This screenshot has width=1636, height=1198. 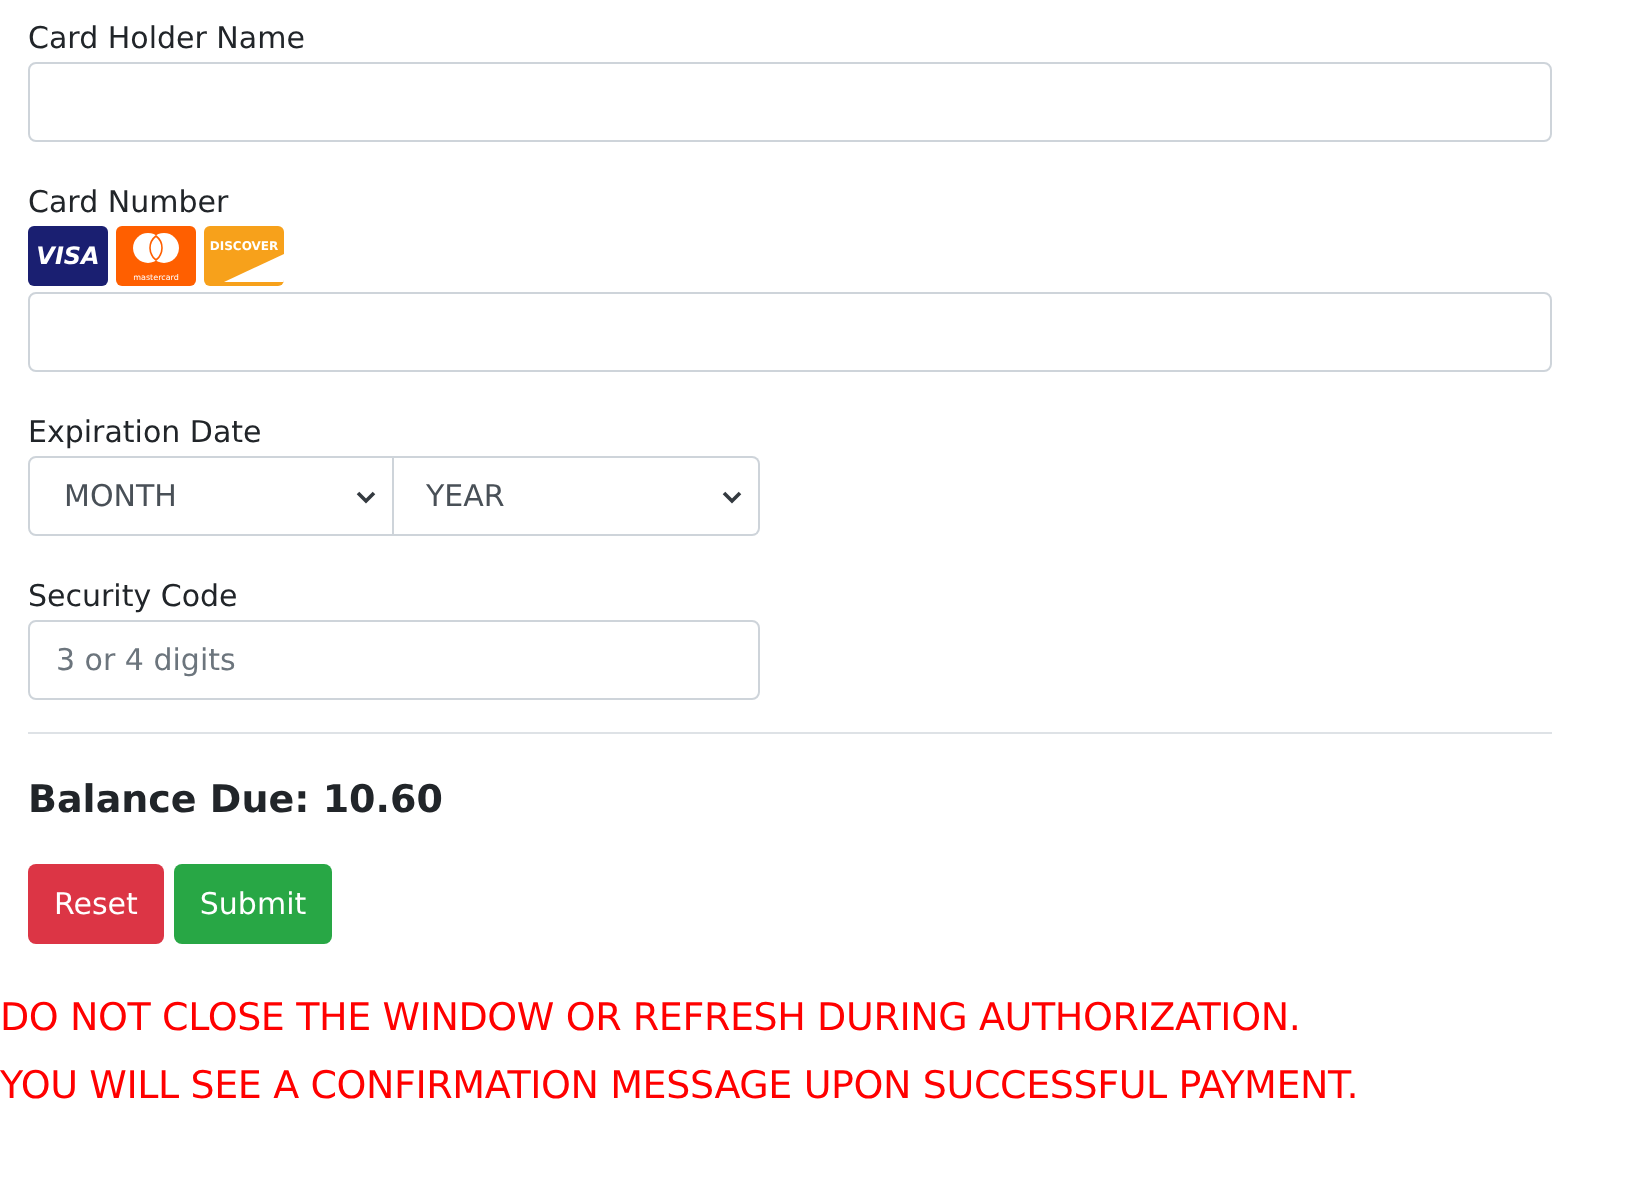 I want to click on security-code-input: 3 or 4 digits, so click(x=394, y=660).